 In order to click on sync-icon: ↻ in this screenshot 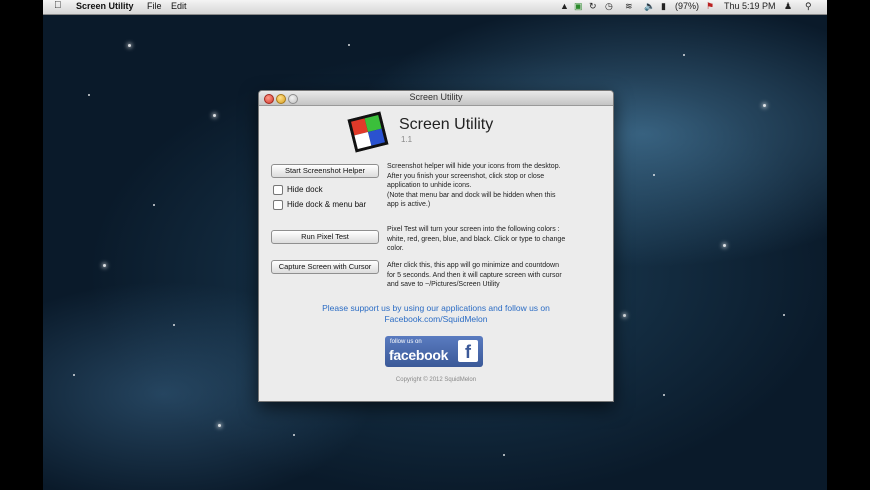, I will do `click(593, 6)`.